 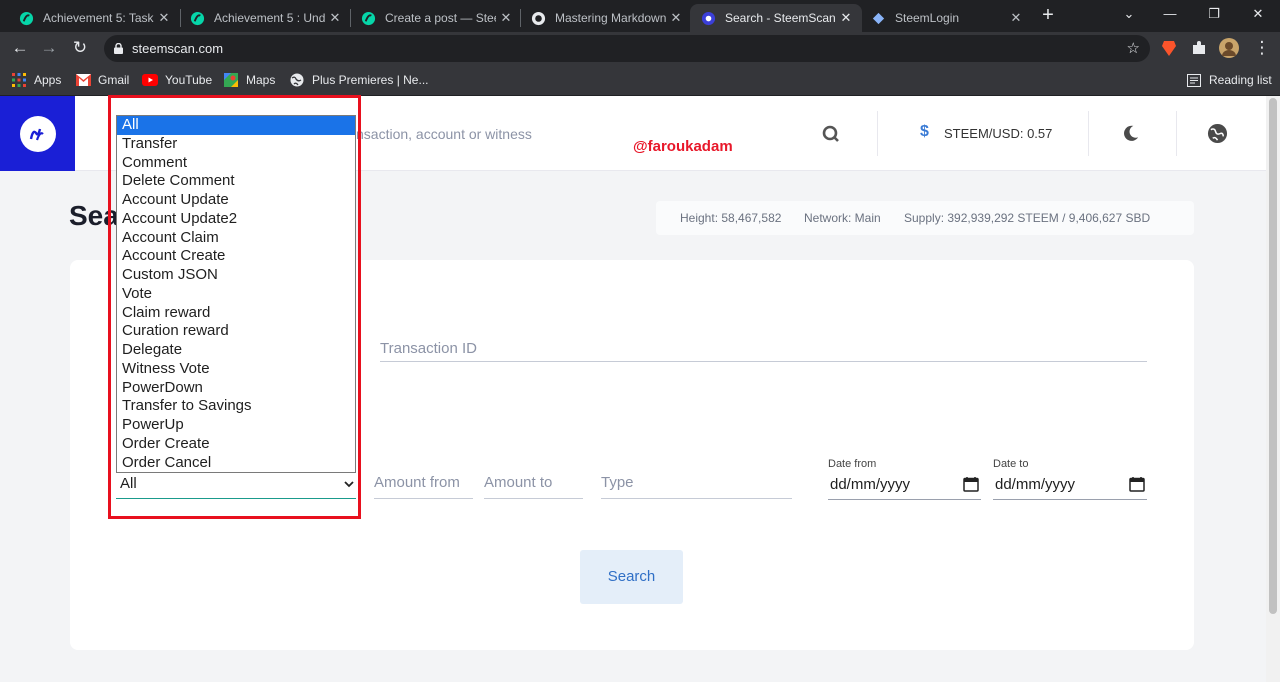 I want to click on scrollbar-thumb, so click(x=1273, y=356).